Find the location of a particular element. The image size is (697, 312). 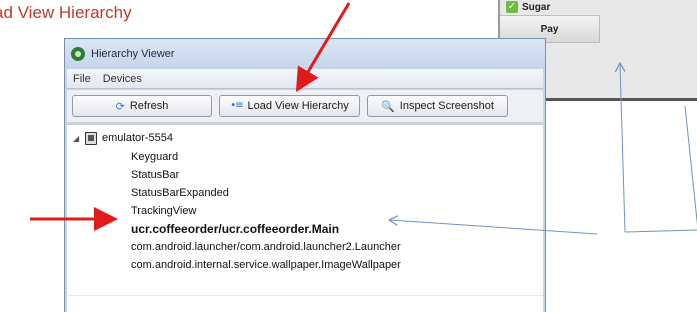

tree-row-selected: ucr.coffeeorder/ucr.coffeeorder.Main is located at coordinates (235, 229).